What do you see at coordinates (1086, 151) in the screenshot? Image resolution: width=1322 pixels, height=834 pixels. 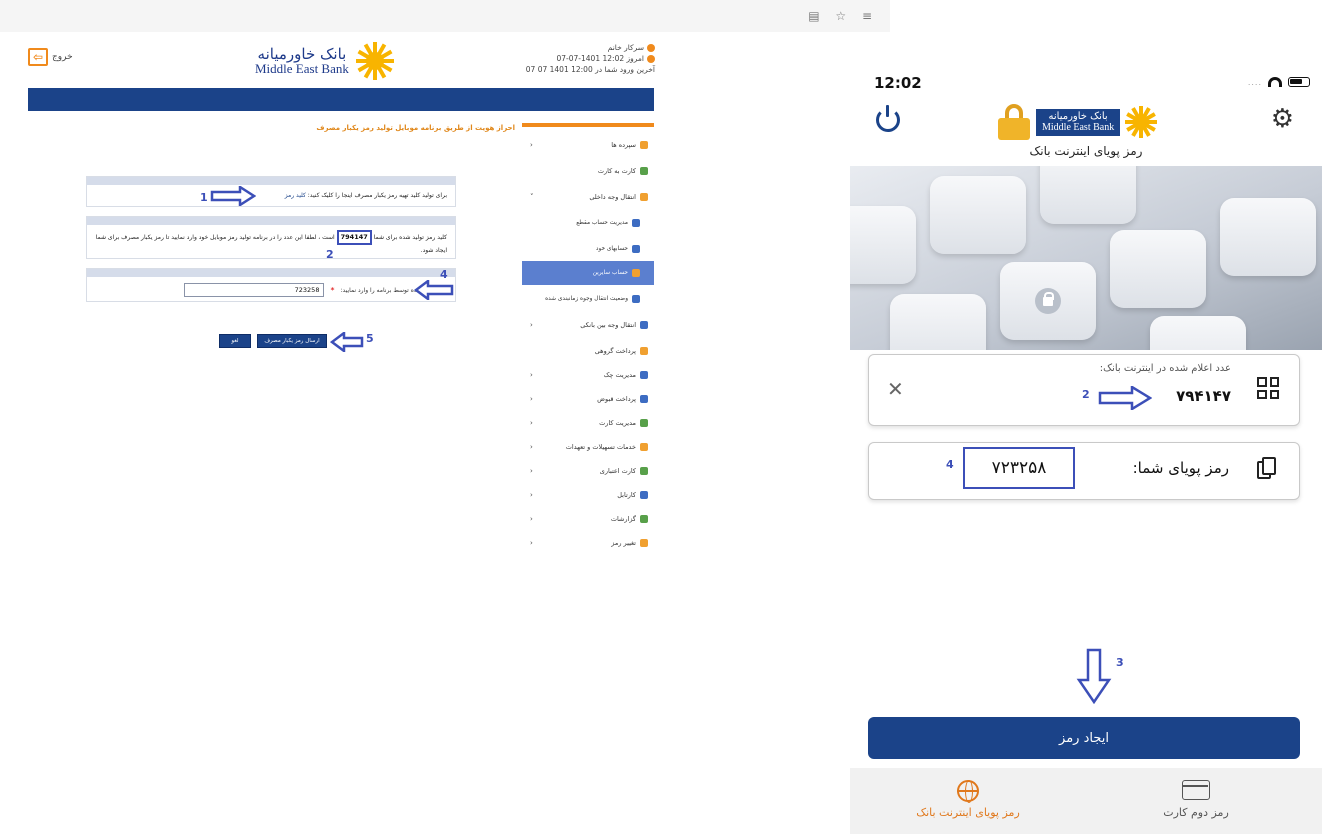 I see `mobile-app-title: رمز پویای اینترنت بانک` at bounding box center [1086, 151].